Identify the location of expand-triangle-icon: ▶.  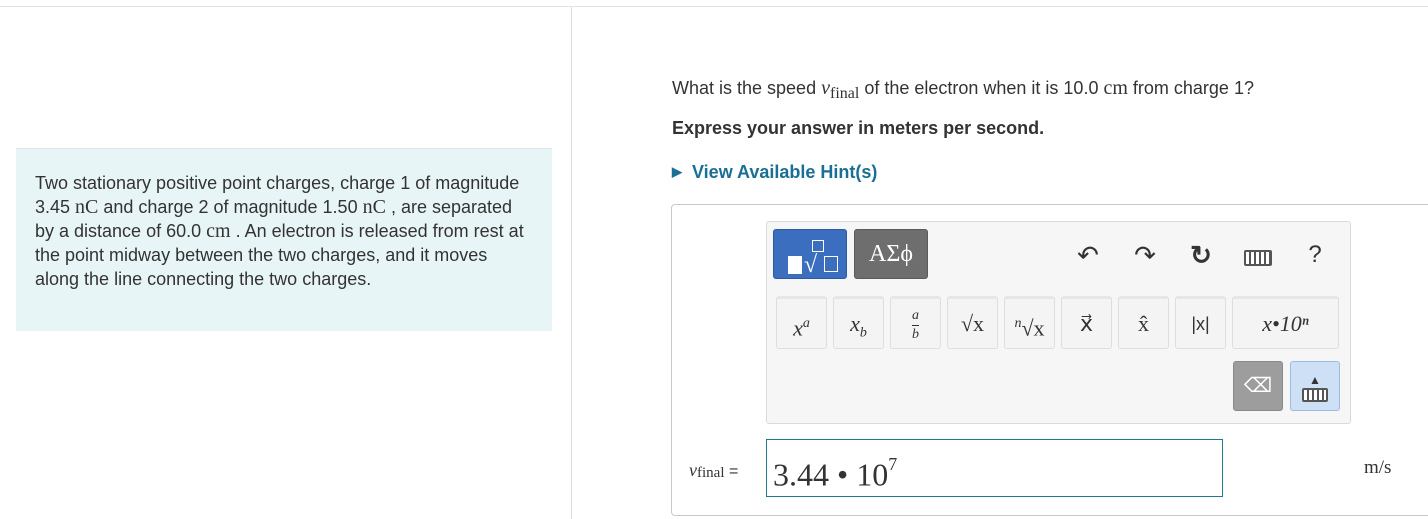
(677, 171).